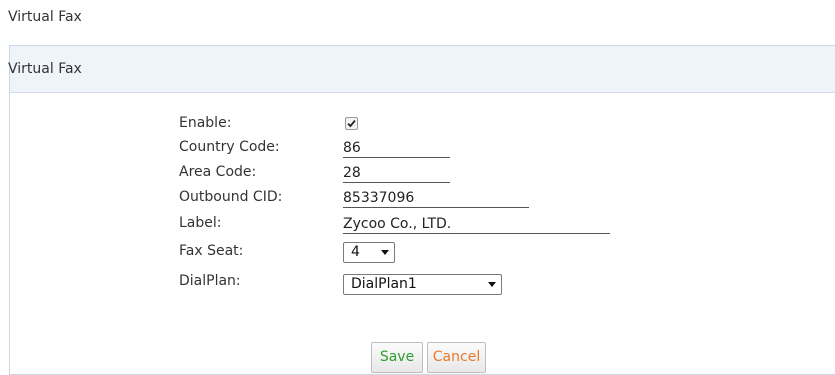  I want to click on fax-seat-select: 4, so click(369, 252).